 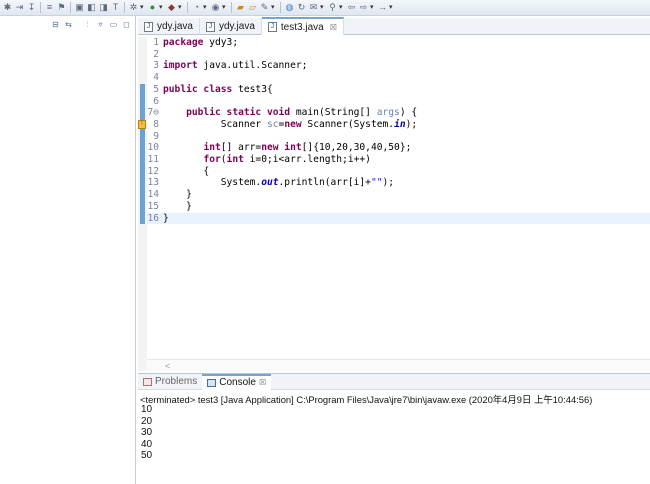 I want to click on line-number: 13, so click(x=153, y=183).